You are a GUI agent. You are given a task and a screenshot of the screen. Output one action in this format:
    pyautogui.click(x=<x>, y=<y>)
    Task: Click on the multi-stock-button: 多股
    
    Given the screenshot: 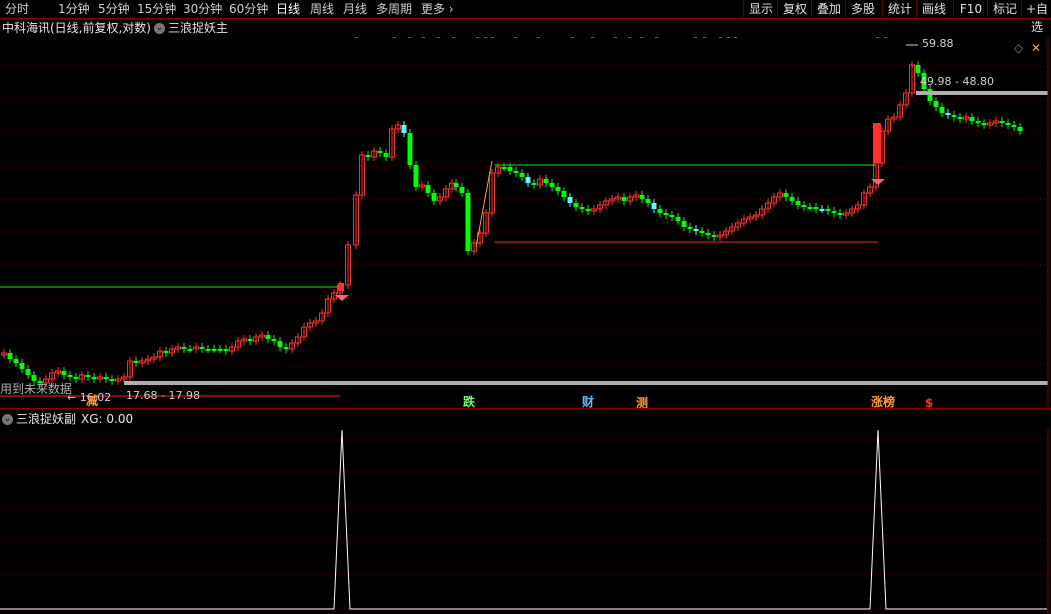 What is the action you would take?
    pyautogui.click(x=862, y=9)
    